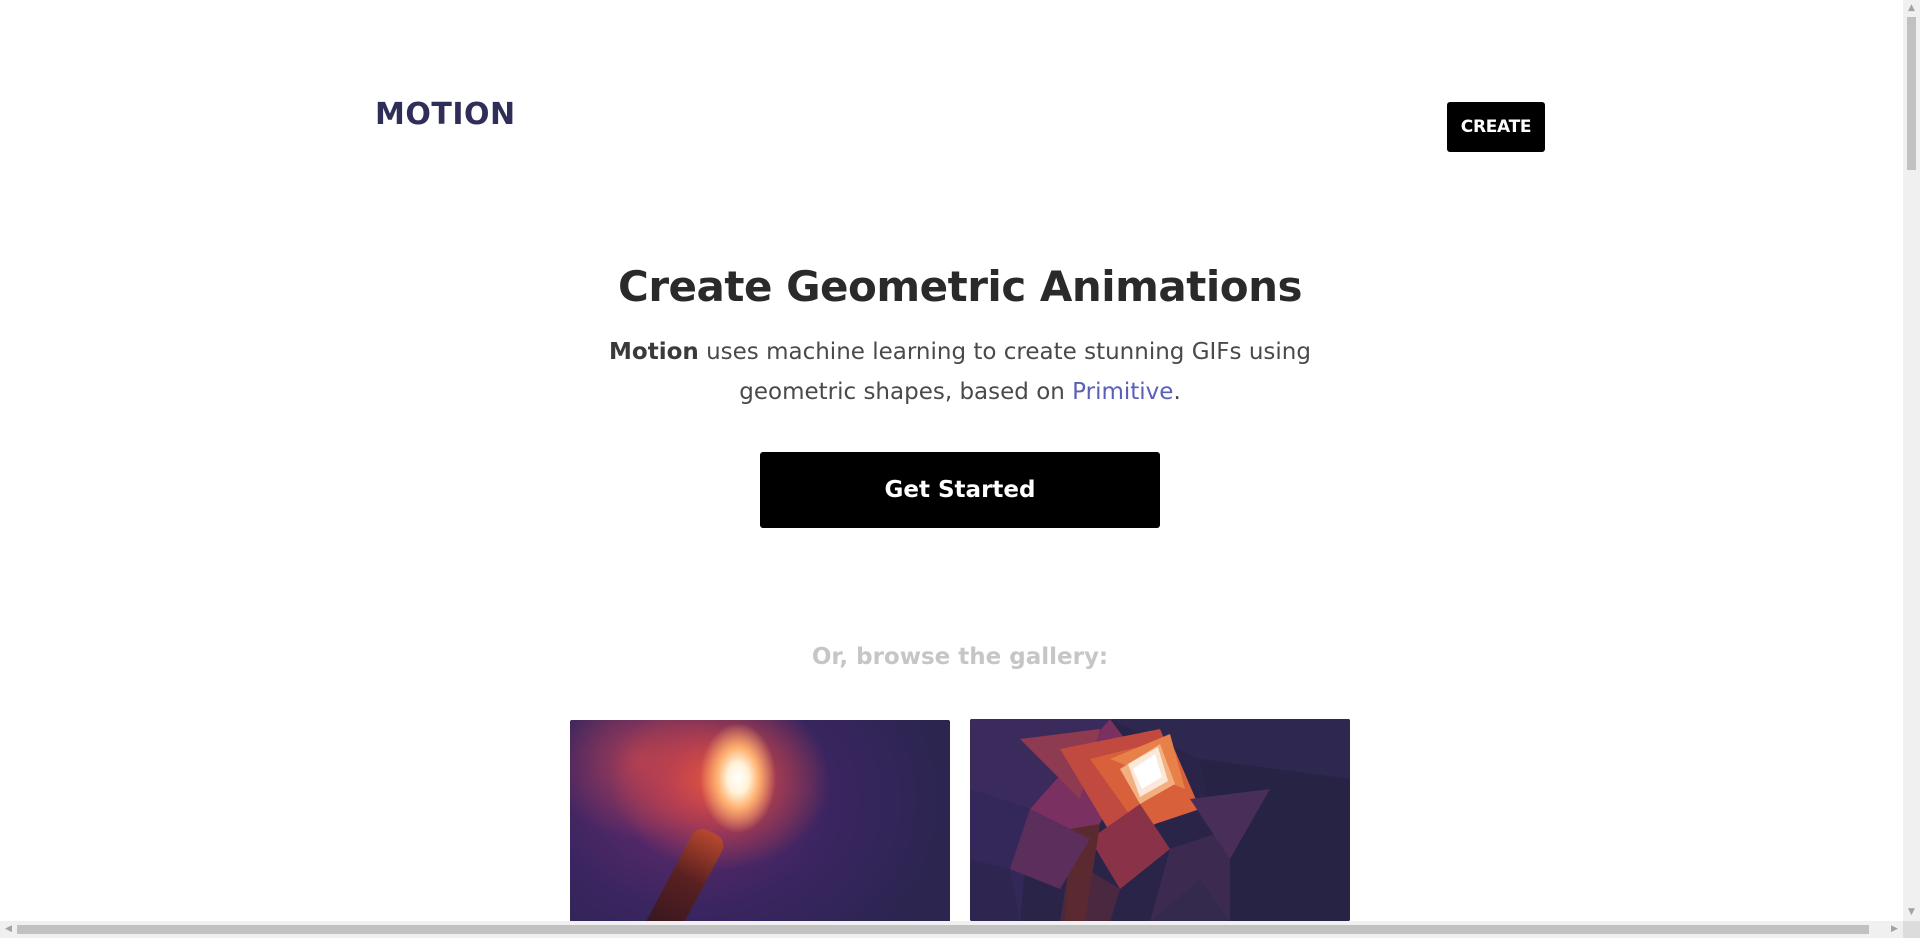  Describe the element at coordinates (1911, 93) in the screenshot. I see `vertical-scroll-thumb` at that location.